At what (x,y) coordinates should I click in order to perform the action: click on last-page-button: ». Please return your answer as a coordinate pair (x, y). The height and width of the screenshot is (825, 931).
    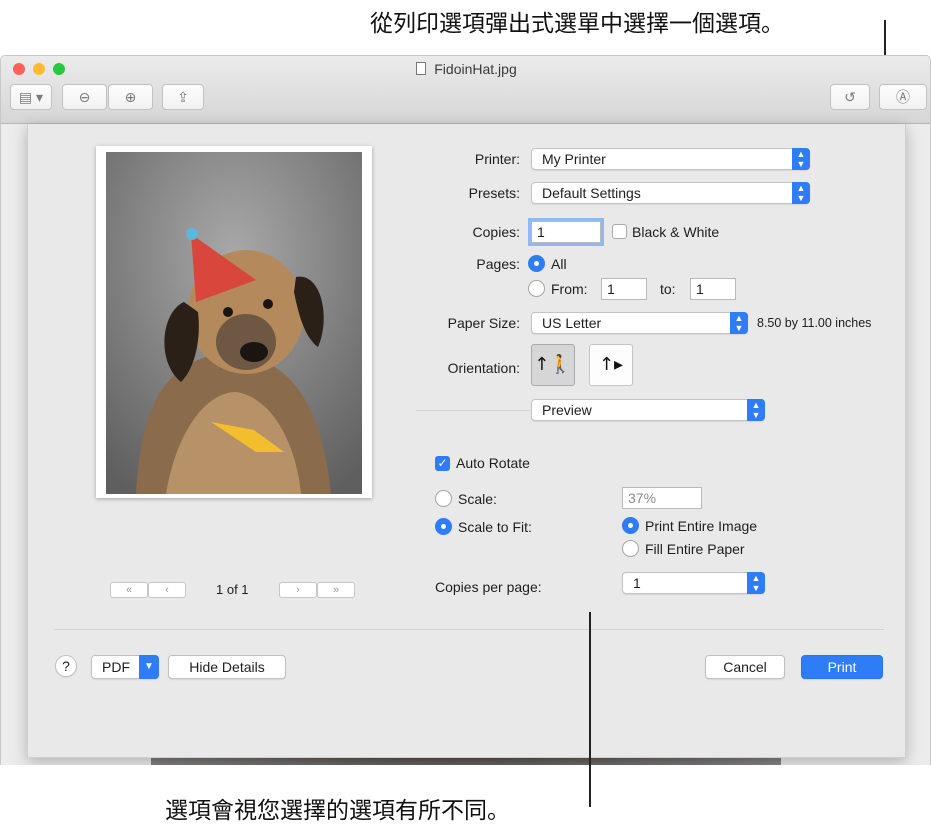
    Looking at the image, I should click on (336, 590).